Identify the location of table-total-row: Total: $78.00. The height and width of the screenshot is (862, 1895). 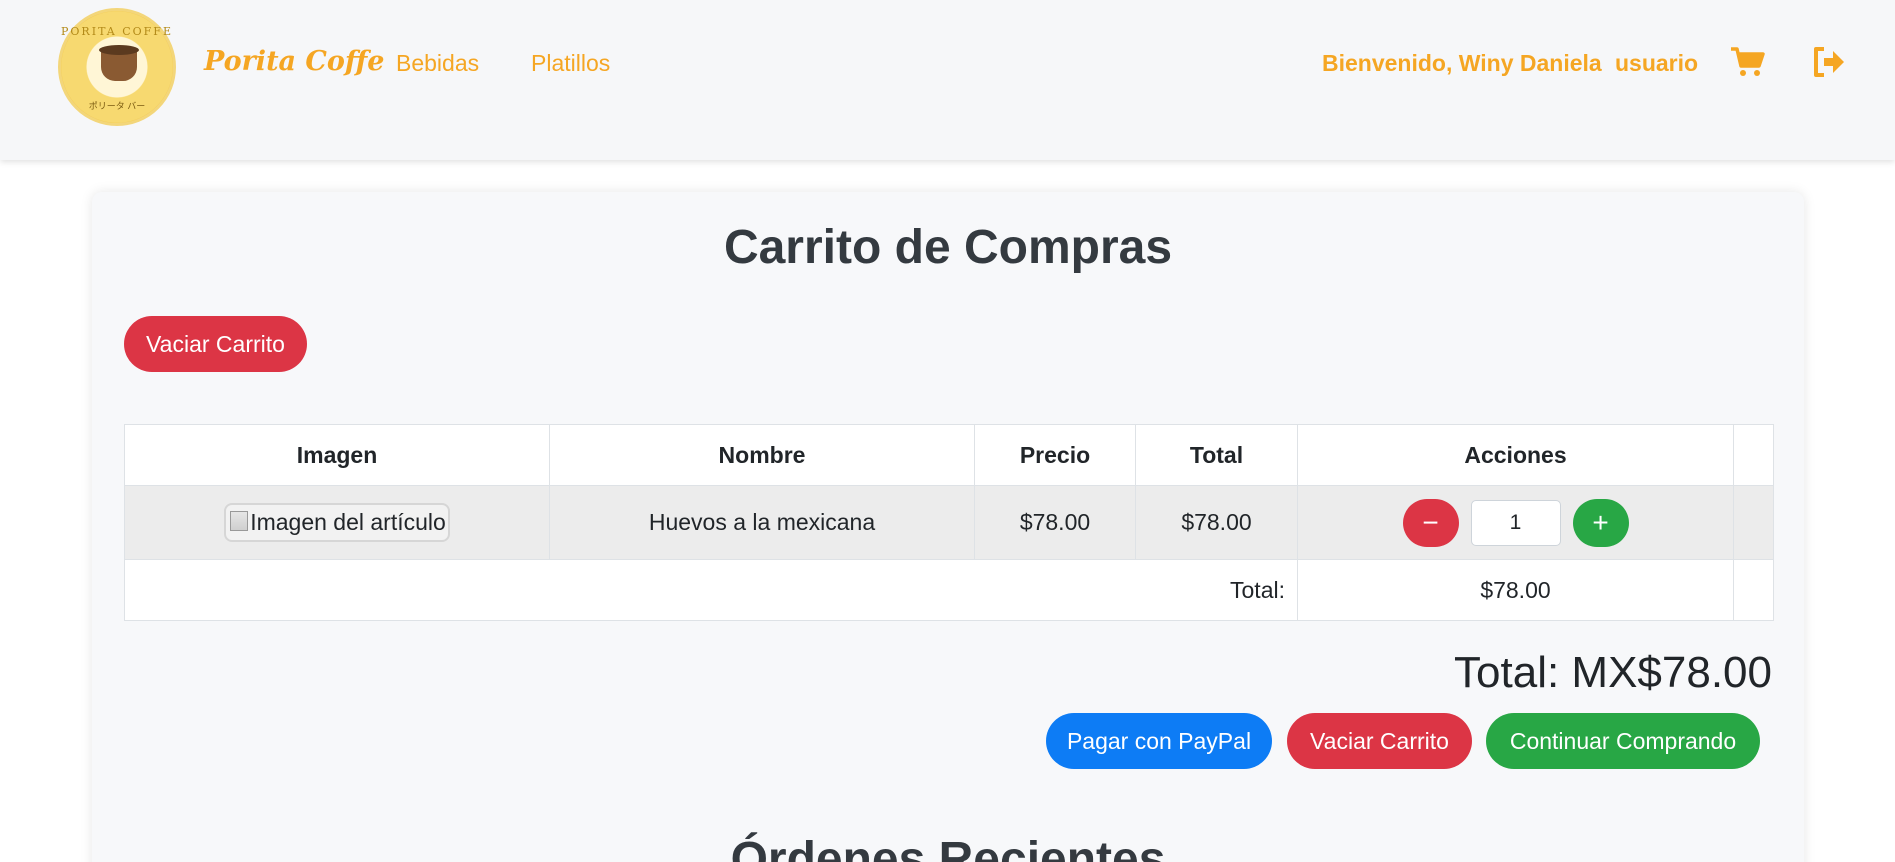
(949, 590).